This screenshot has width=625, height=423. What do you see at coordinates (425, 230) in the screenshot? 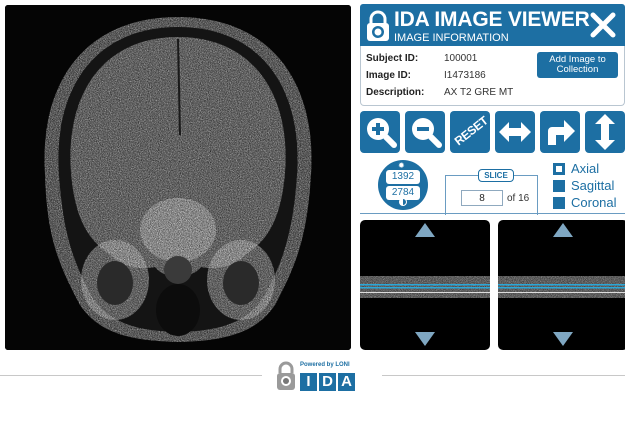
I see `sagittal-slice-up-icon` at bounding box center [425, 230].